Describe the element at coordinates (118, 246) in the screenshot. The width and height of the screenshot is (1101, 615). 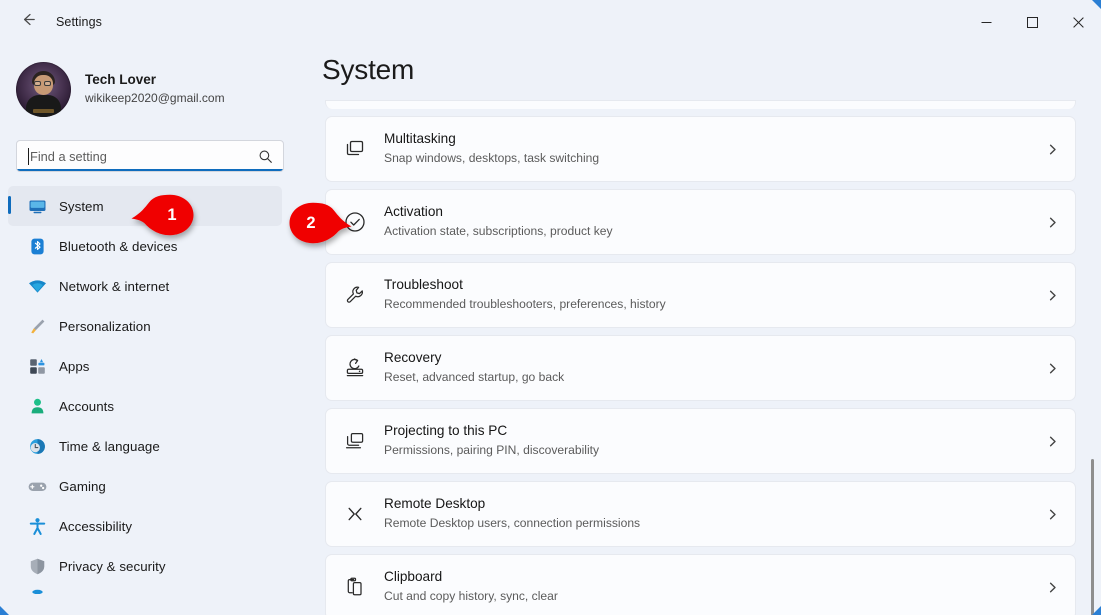
I see `sidebar-item-label: Bluetooth & devices` at that location.